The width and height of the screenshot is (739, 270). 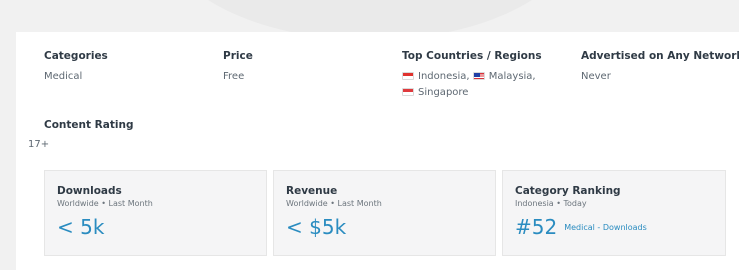 What do you see at coordinates (536, 227) in the screenshot?
I see `metric-value: #52` at bounding box center [536, 227].